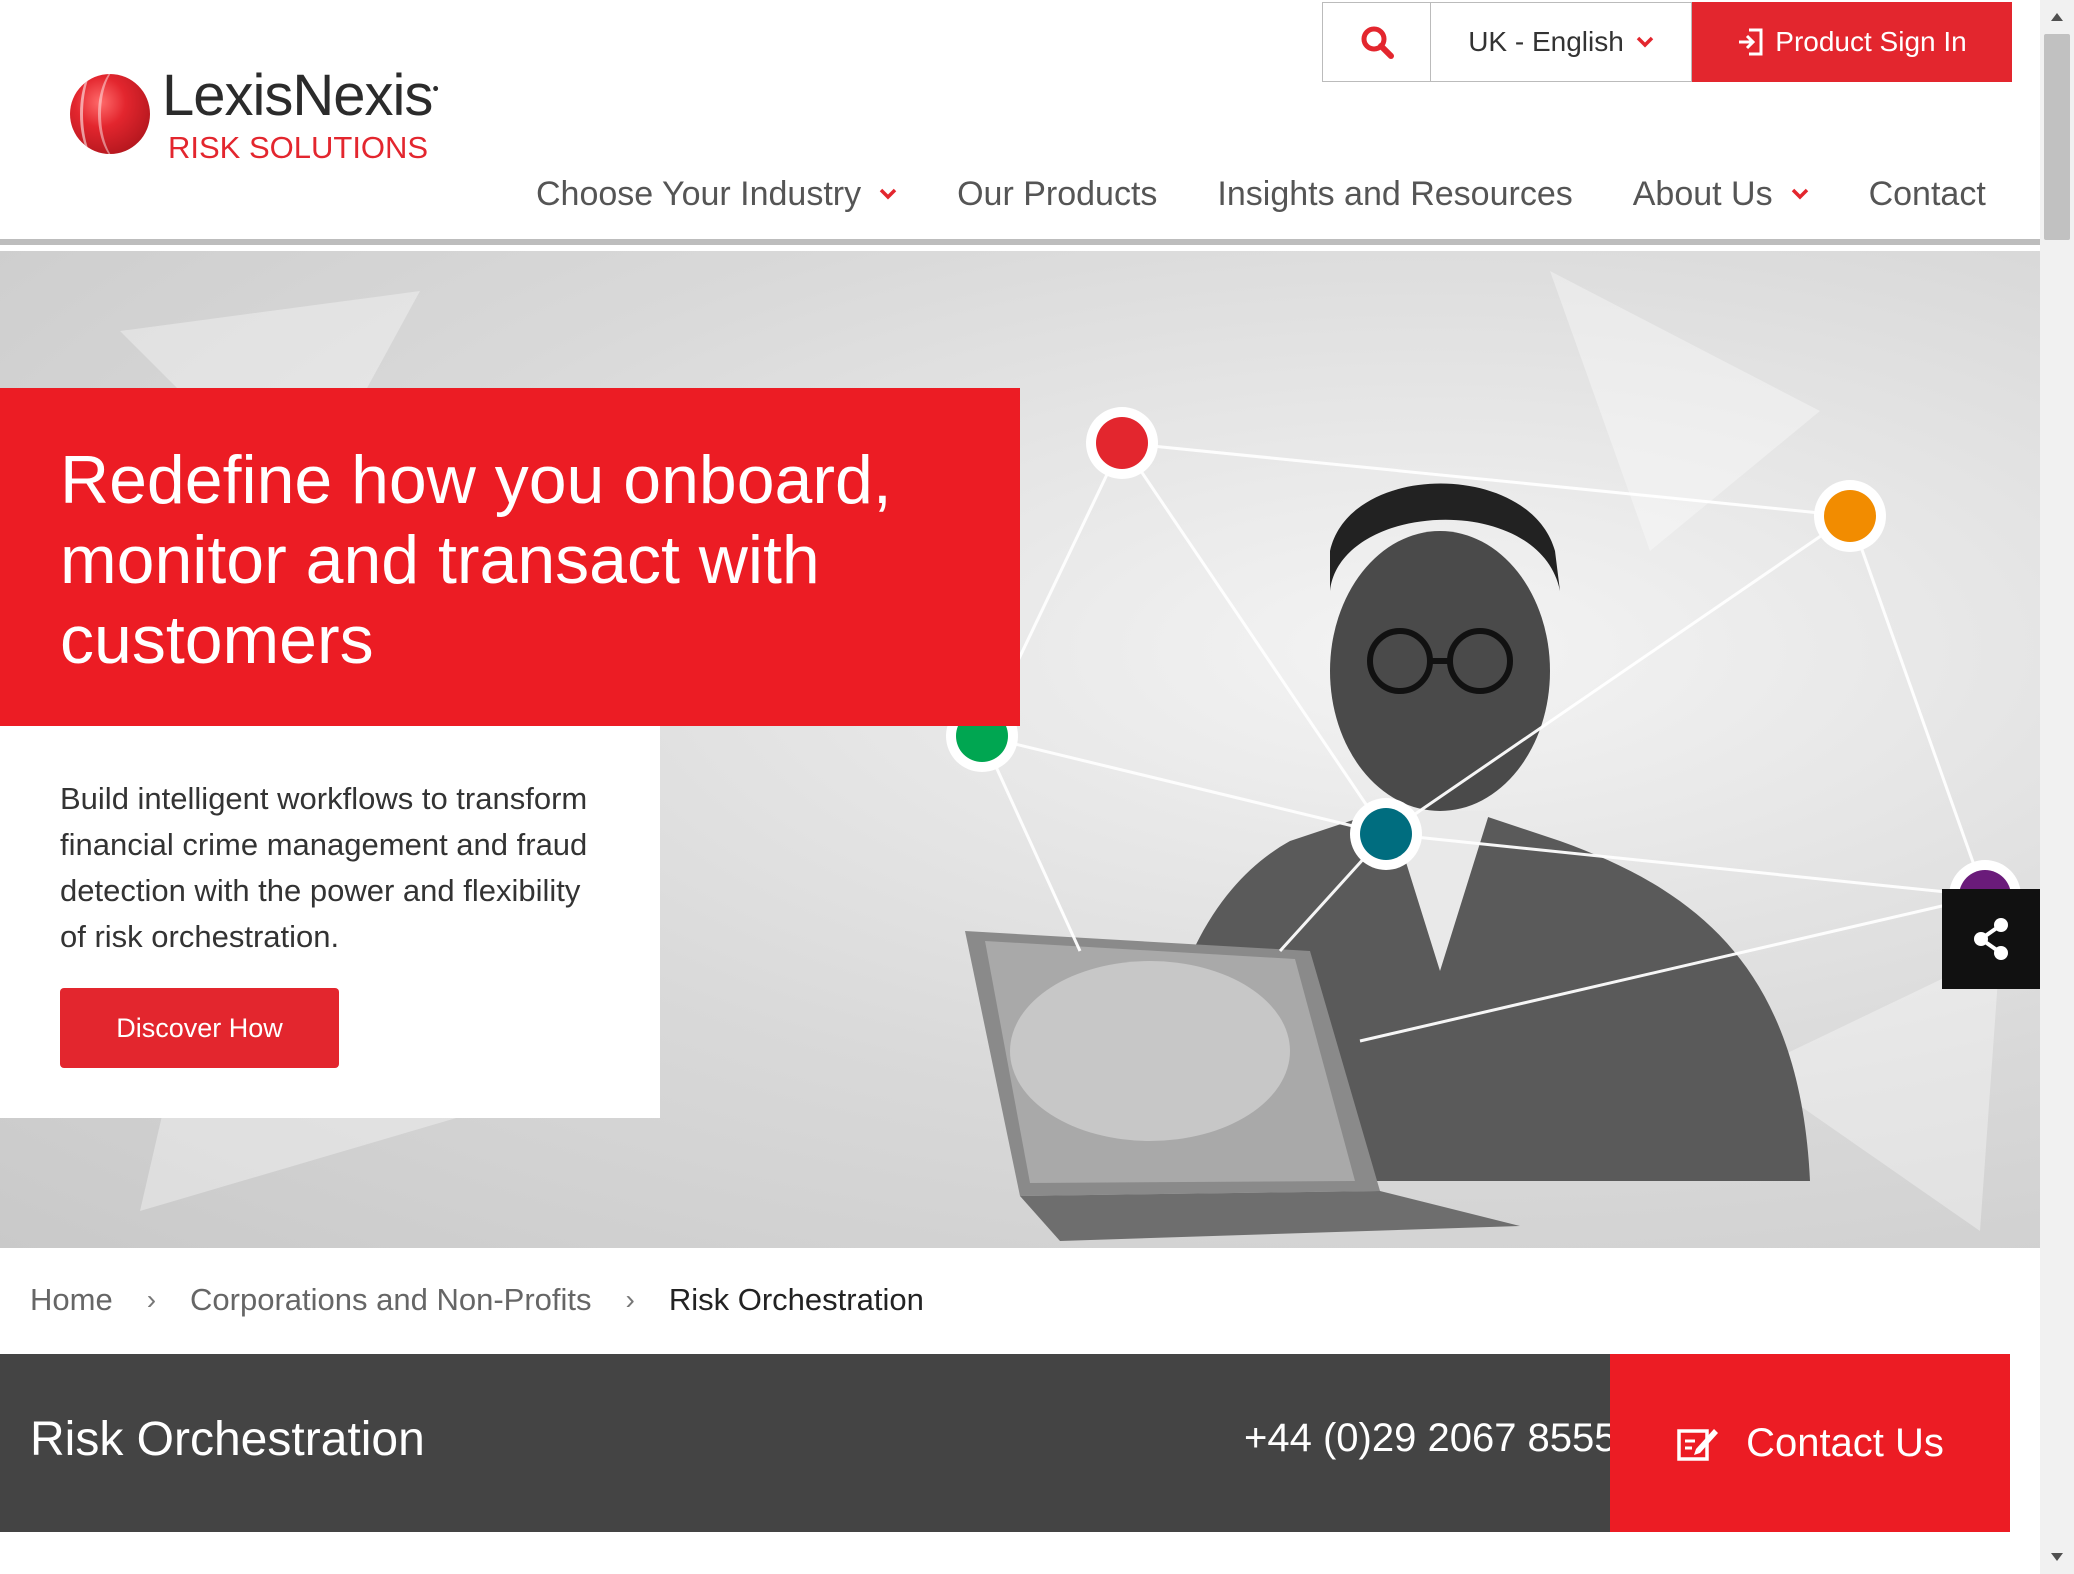 Image resolution: width=2074 pixels, height=1574 pixels. I want to click on lexisnexis-logo: LexisNexis• RISK SOLUTIONS, so click(270, 115).